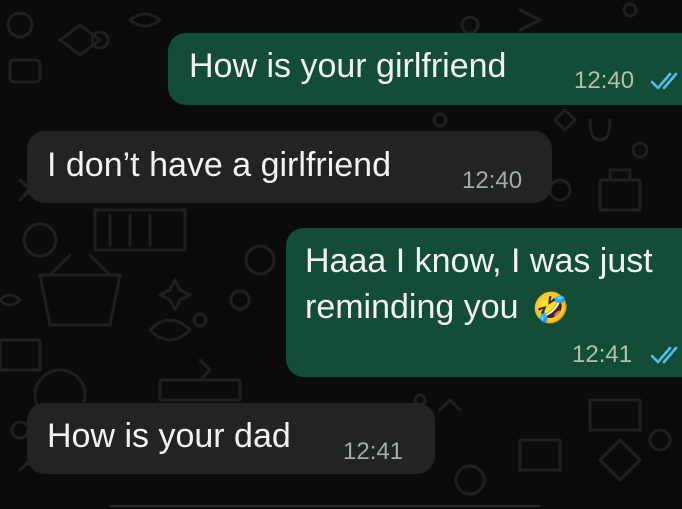  I want to click on outgoing-message: How is your girlfriend 12:40, so click(425, 69).